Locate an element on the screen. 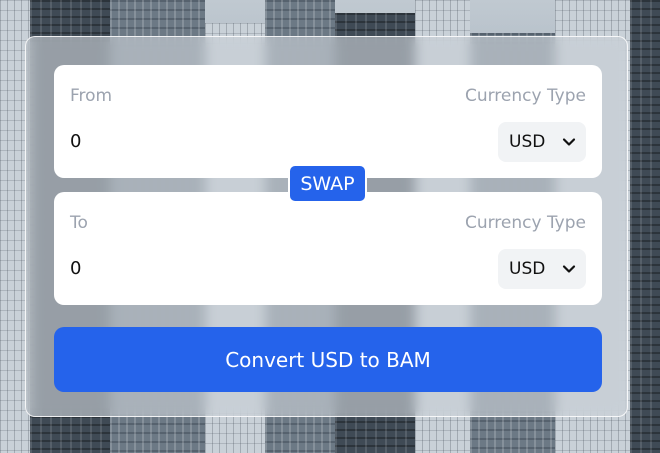  to-currency-select: USD is located at coordinates (542, 269).